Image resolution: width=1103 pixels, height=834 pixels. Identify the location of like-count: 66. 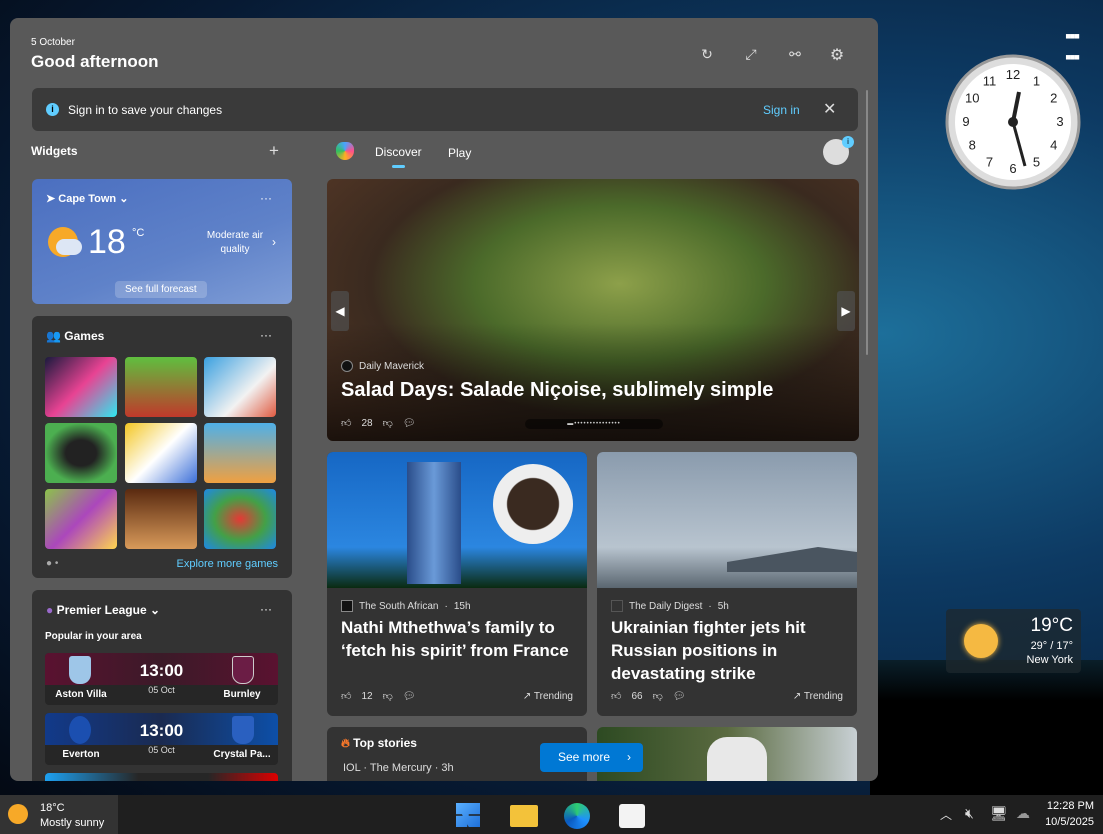
(637, 696).